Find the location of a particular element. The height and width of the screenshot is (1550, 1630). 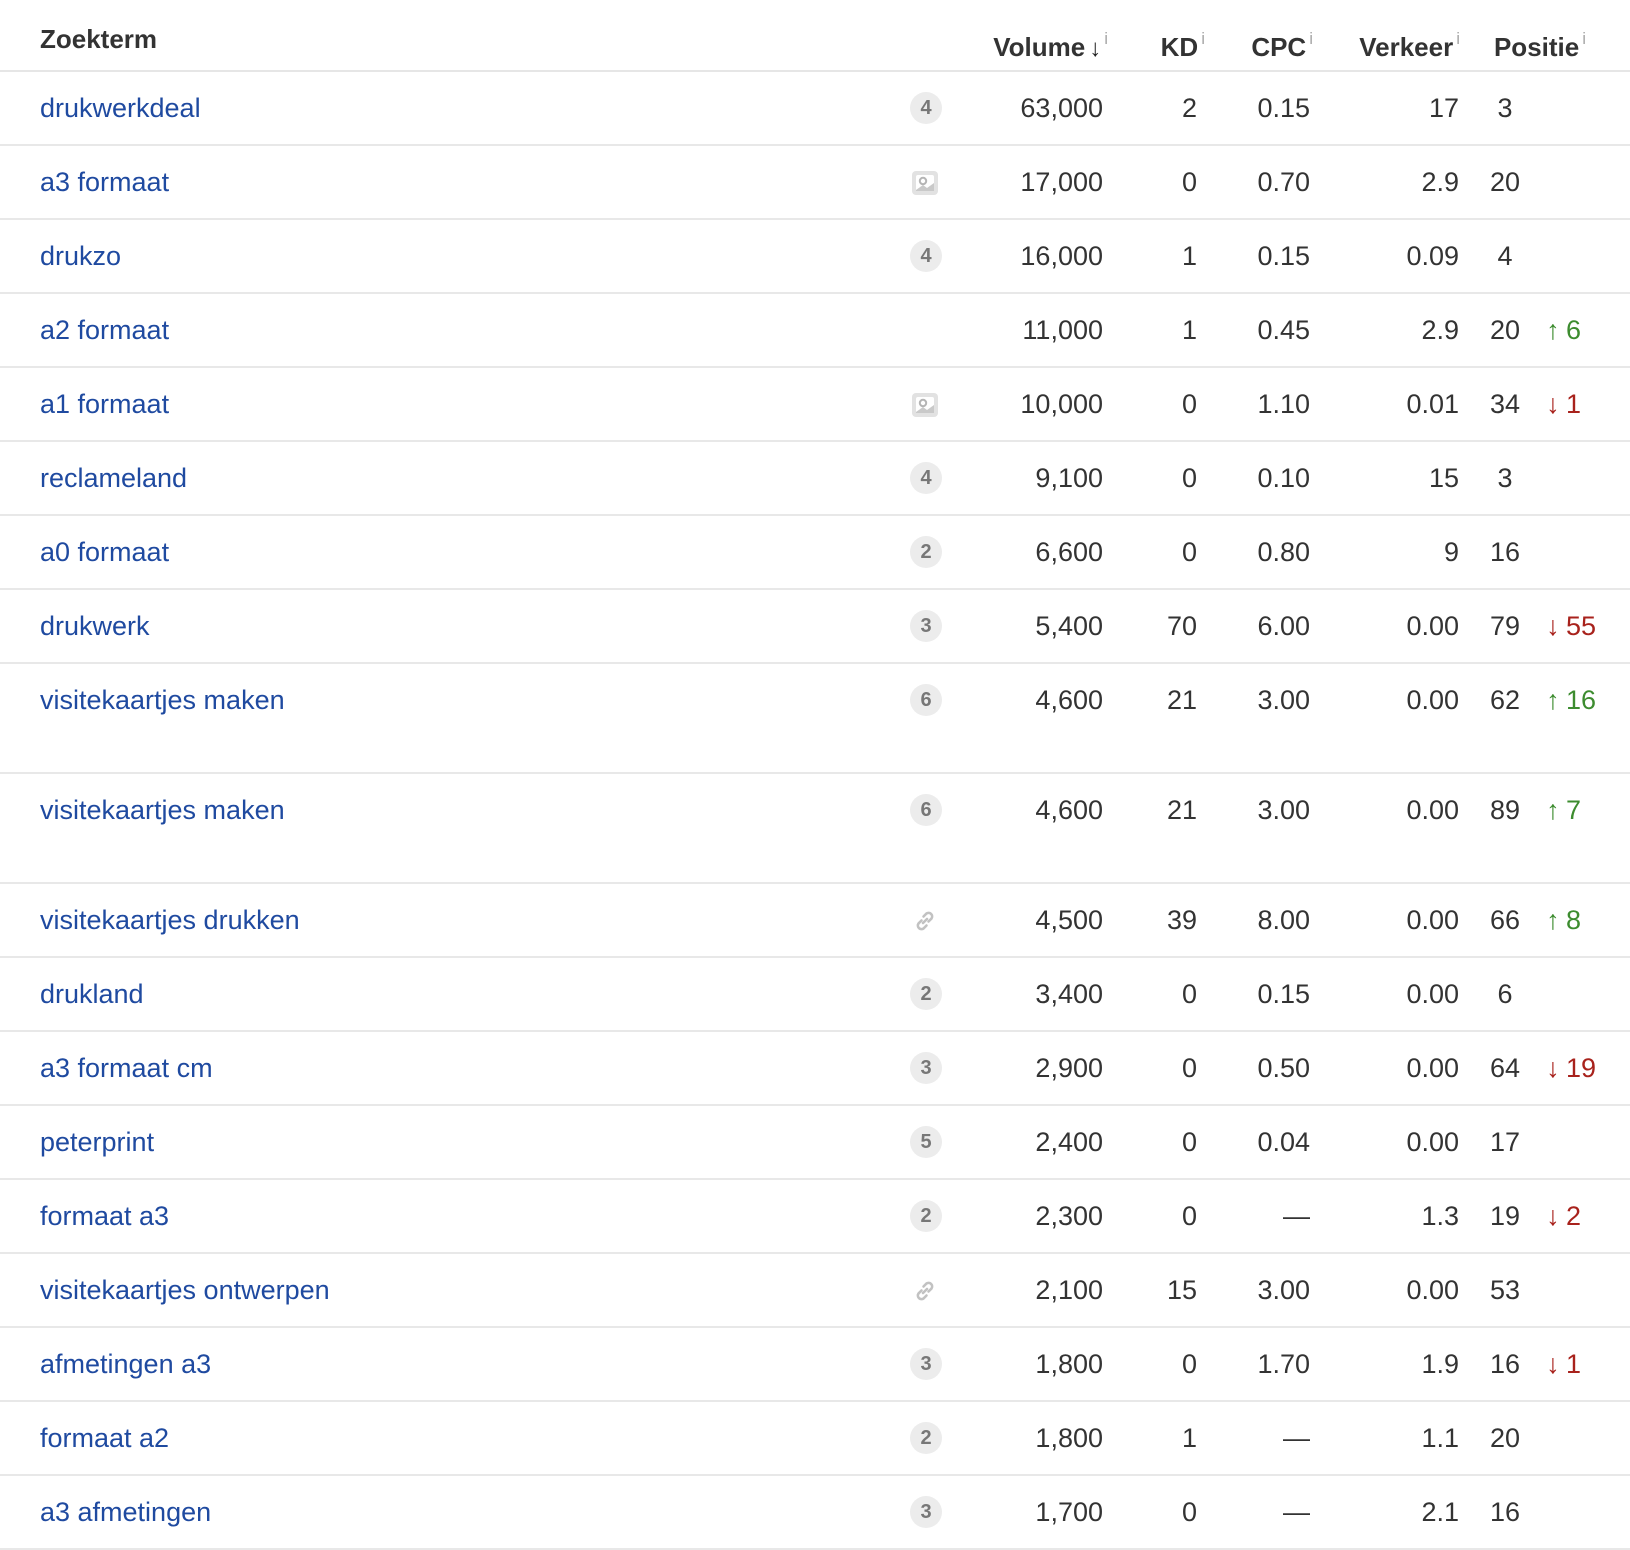

cpc-value: 0.10 is located at coordinates (1283, 478).